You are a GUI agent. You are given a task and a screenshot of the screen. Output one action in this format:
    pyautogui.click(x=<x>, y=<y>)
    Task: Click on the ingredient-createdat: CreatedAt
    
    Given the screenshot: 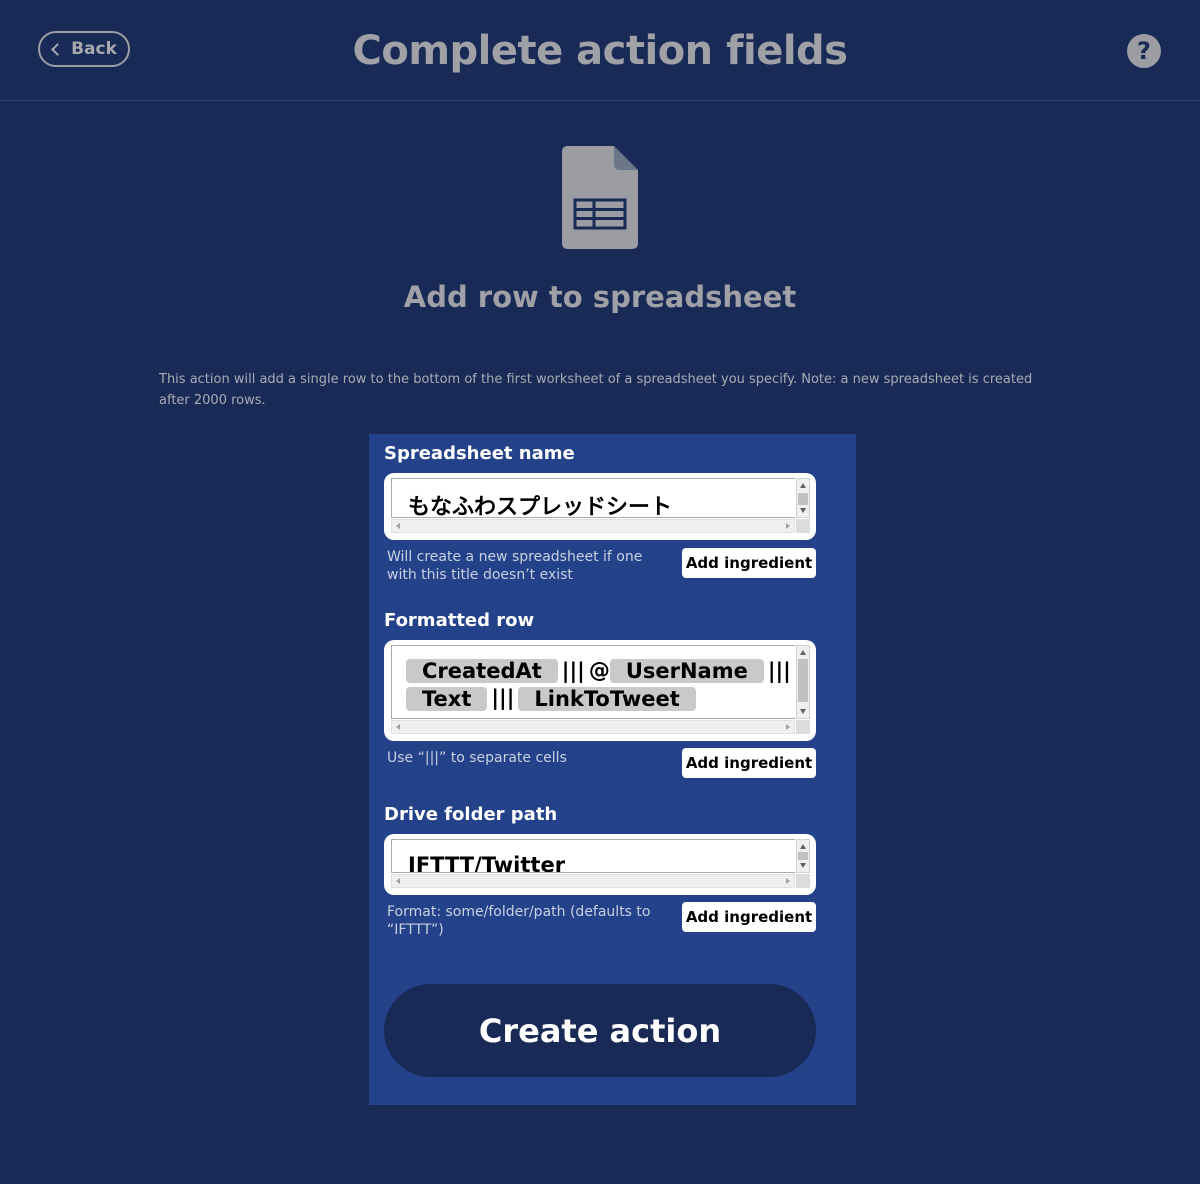 What is the action you would take?
    pyautogui.click(x=482, y=671)
    